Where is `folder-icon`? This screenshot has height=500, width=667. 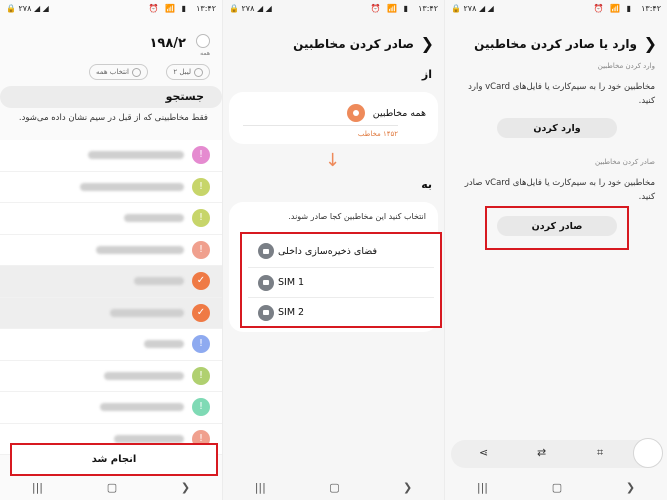
folder-icon is located at coordinates (266, 251).